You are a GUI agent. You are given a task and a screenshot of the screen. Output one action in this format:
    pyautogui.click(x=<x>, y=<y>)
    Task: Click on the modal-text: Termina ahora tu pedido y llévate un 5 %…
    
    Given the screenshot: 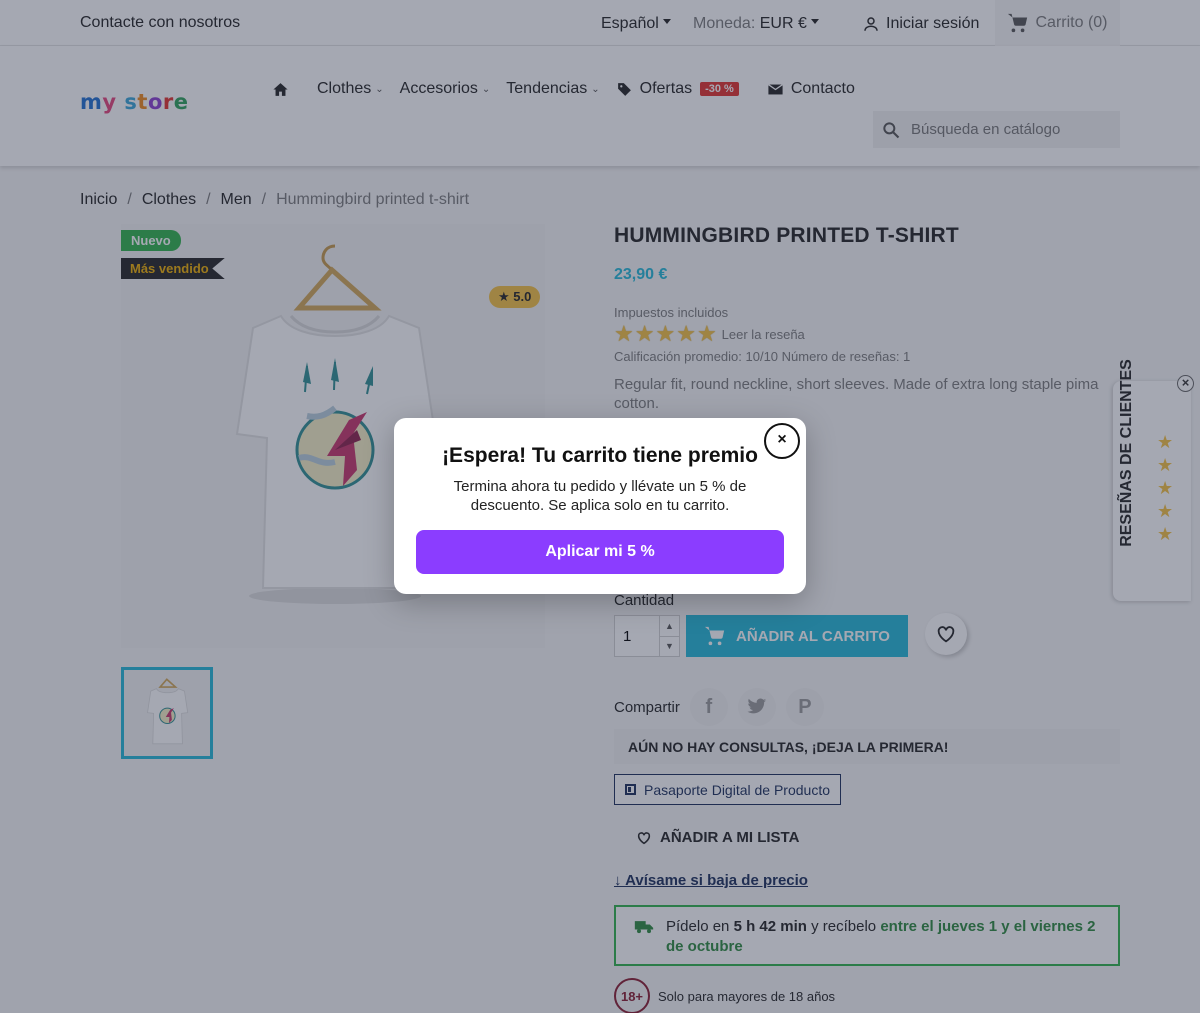 What is the action you would take?
    pyautogui.click(x=600, y=496)
    